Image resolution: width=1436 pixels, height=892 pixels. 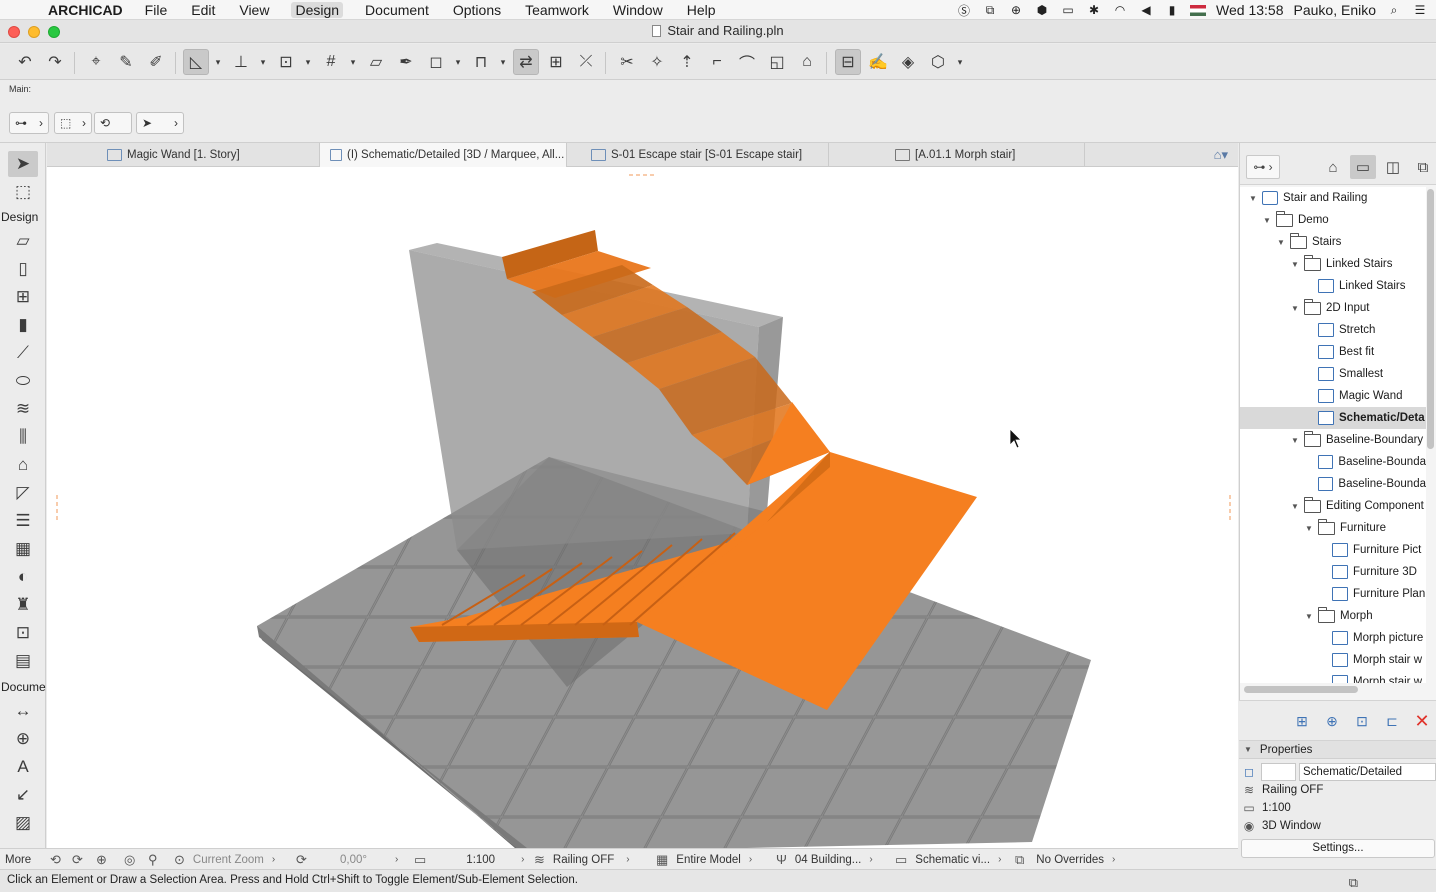 What do you see at coordinates (1394, 10) in the screenshot?
I see `spotlight-icon: ⌕` at bounding box center [1394, 10].